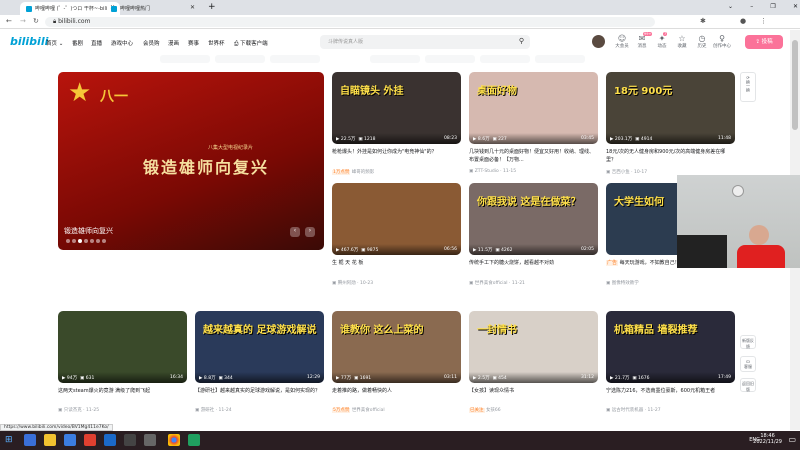 This screenshot has height=450, width=800. I want to click on avatar, so click(598, 41).